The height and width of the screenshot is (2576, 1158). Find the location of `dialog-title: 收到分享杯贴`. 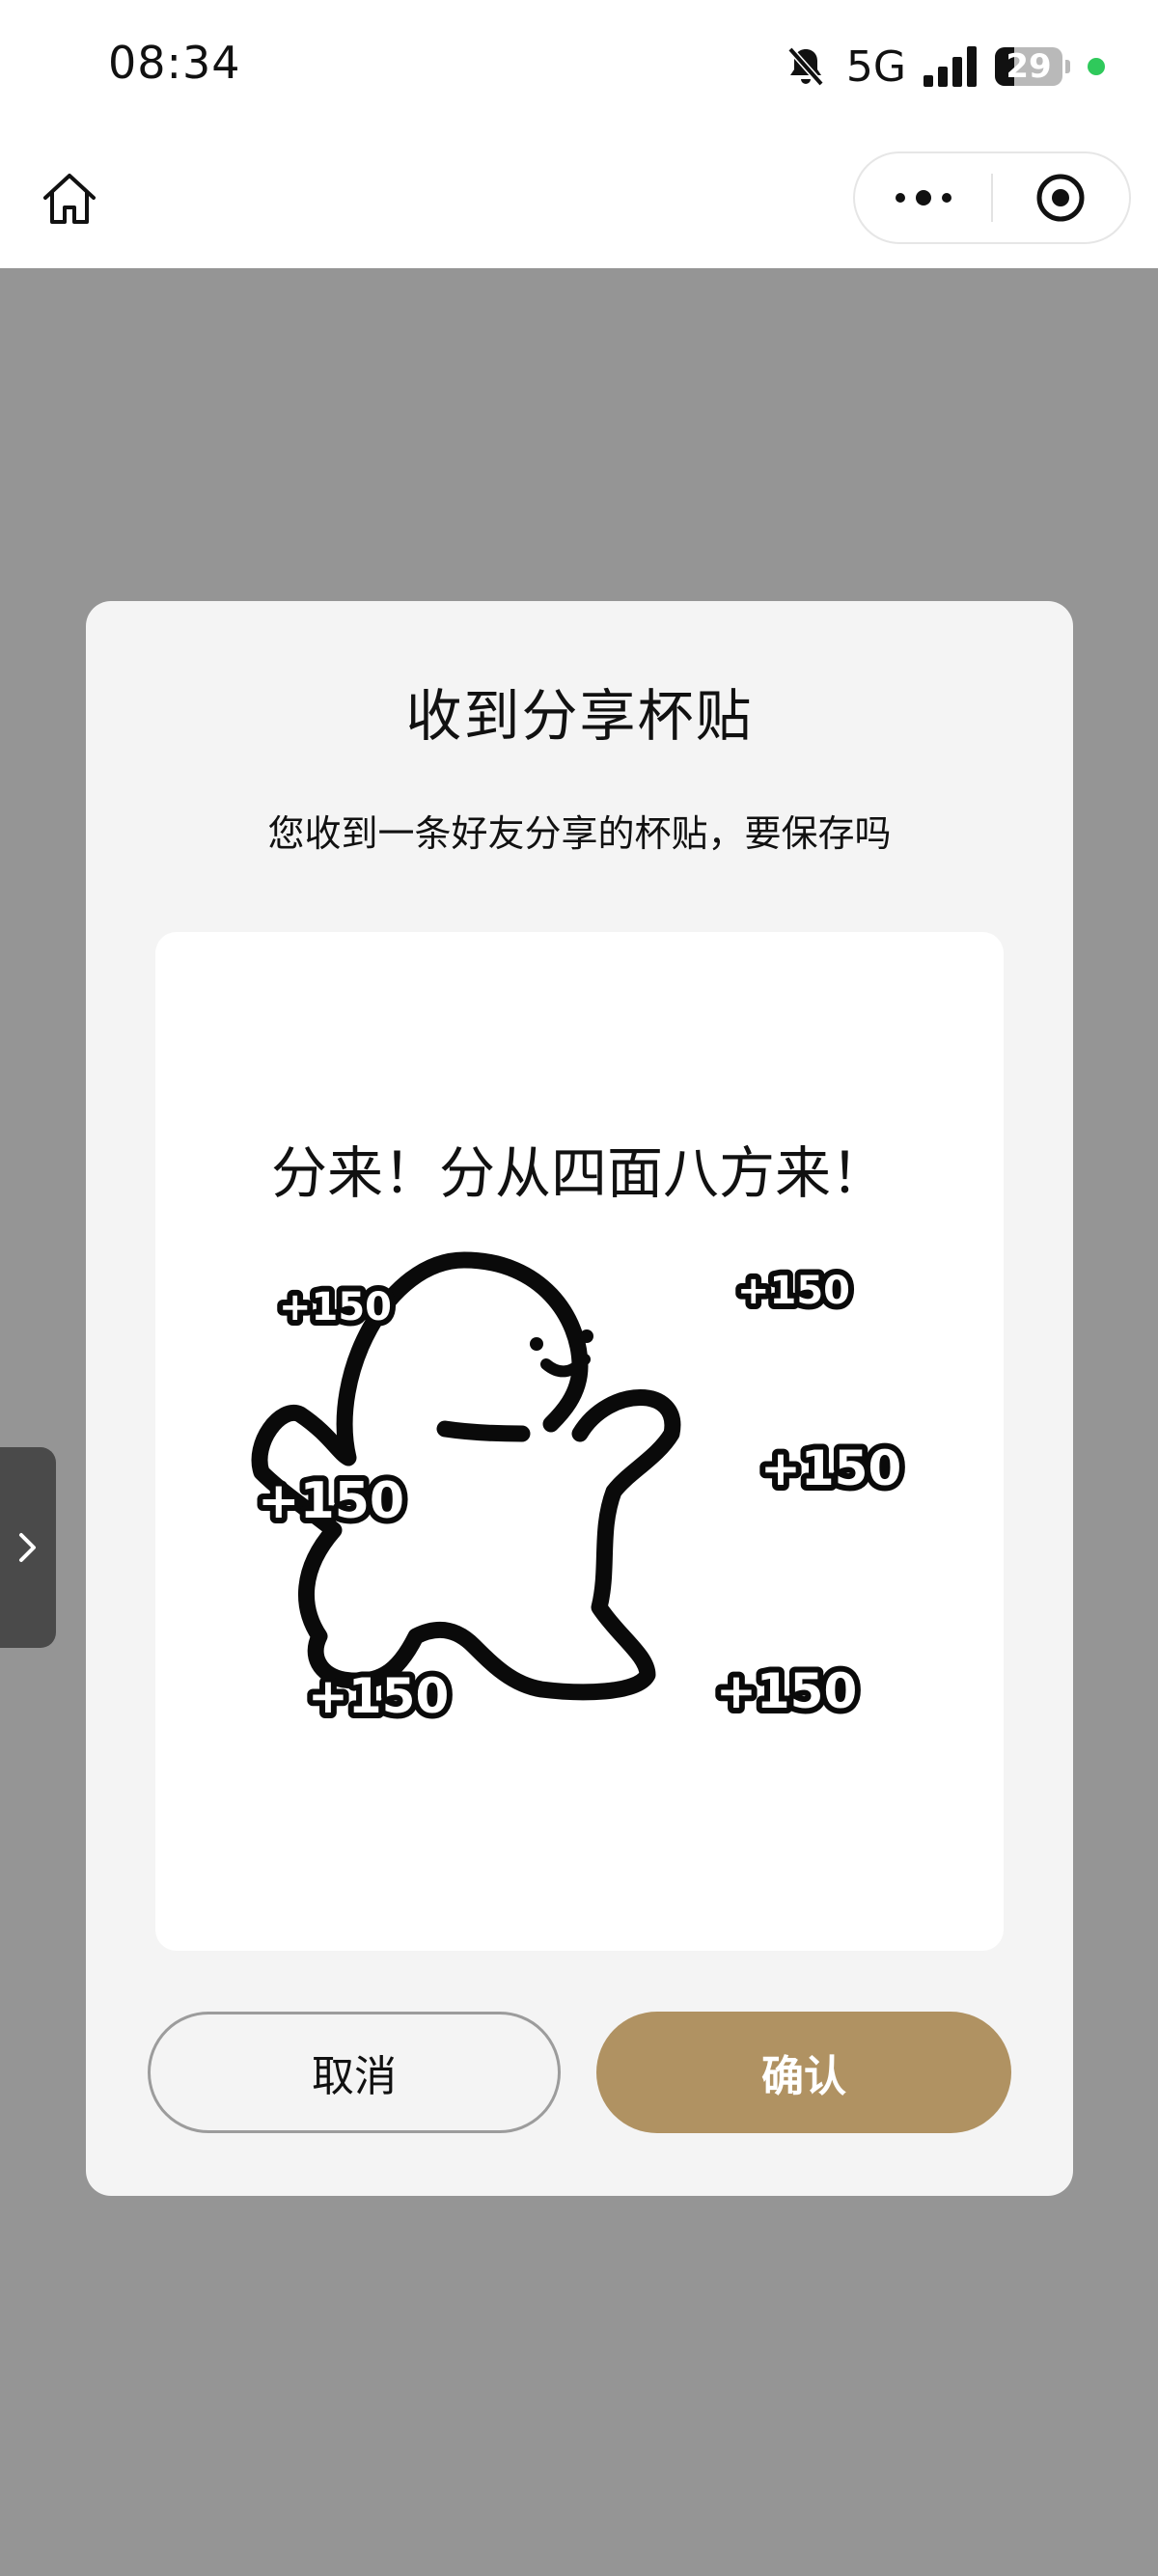

dialog-title: 收到分享杯贴 is located at coordinates (579, 716).